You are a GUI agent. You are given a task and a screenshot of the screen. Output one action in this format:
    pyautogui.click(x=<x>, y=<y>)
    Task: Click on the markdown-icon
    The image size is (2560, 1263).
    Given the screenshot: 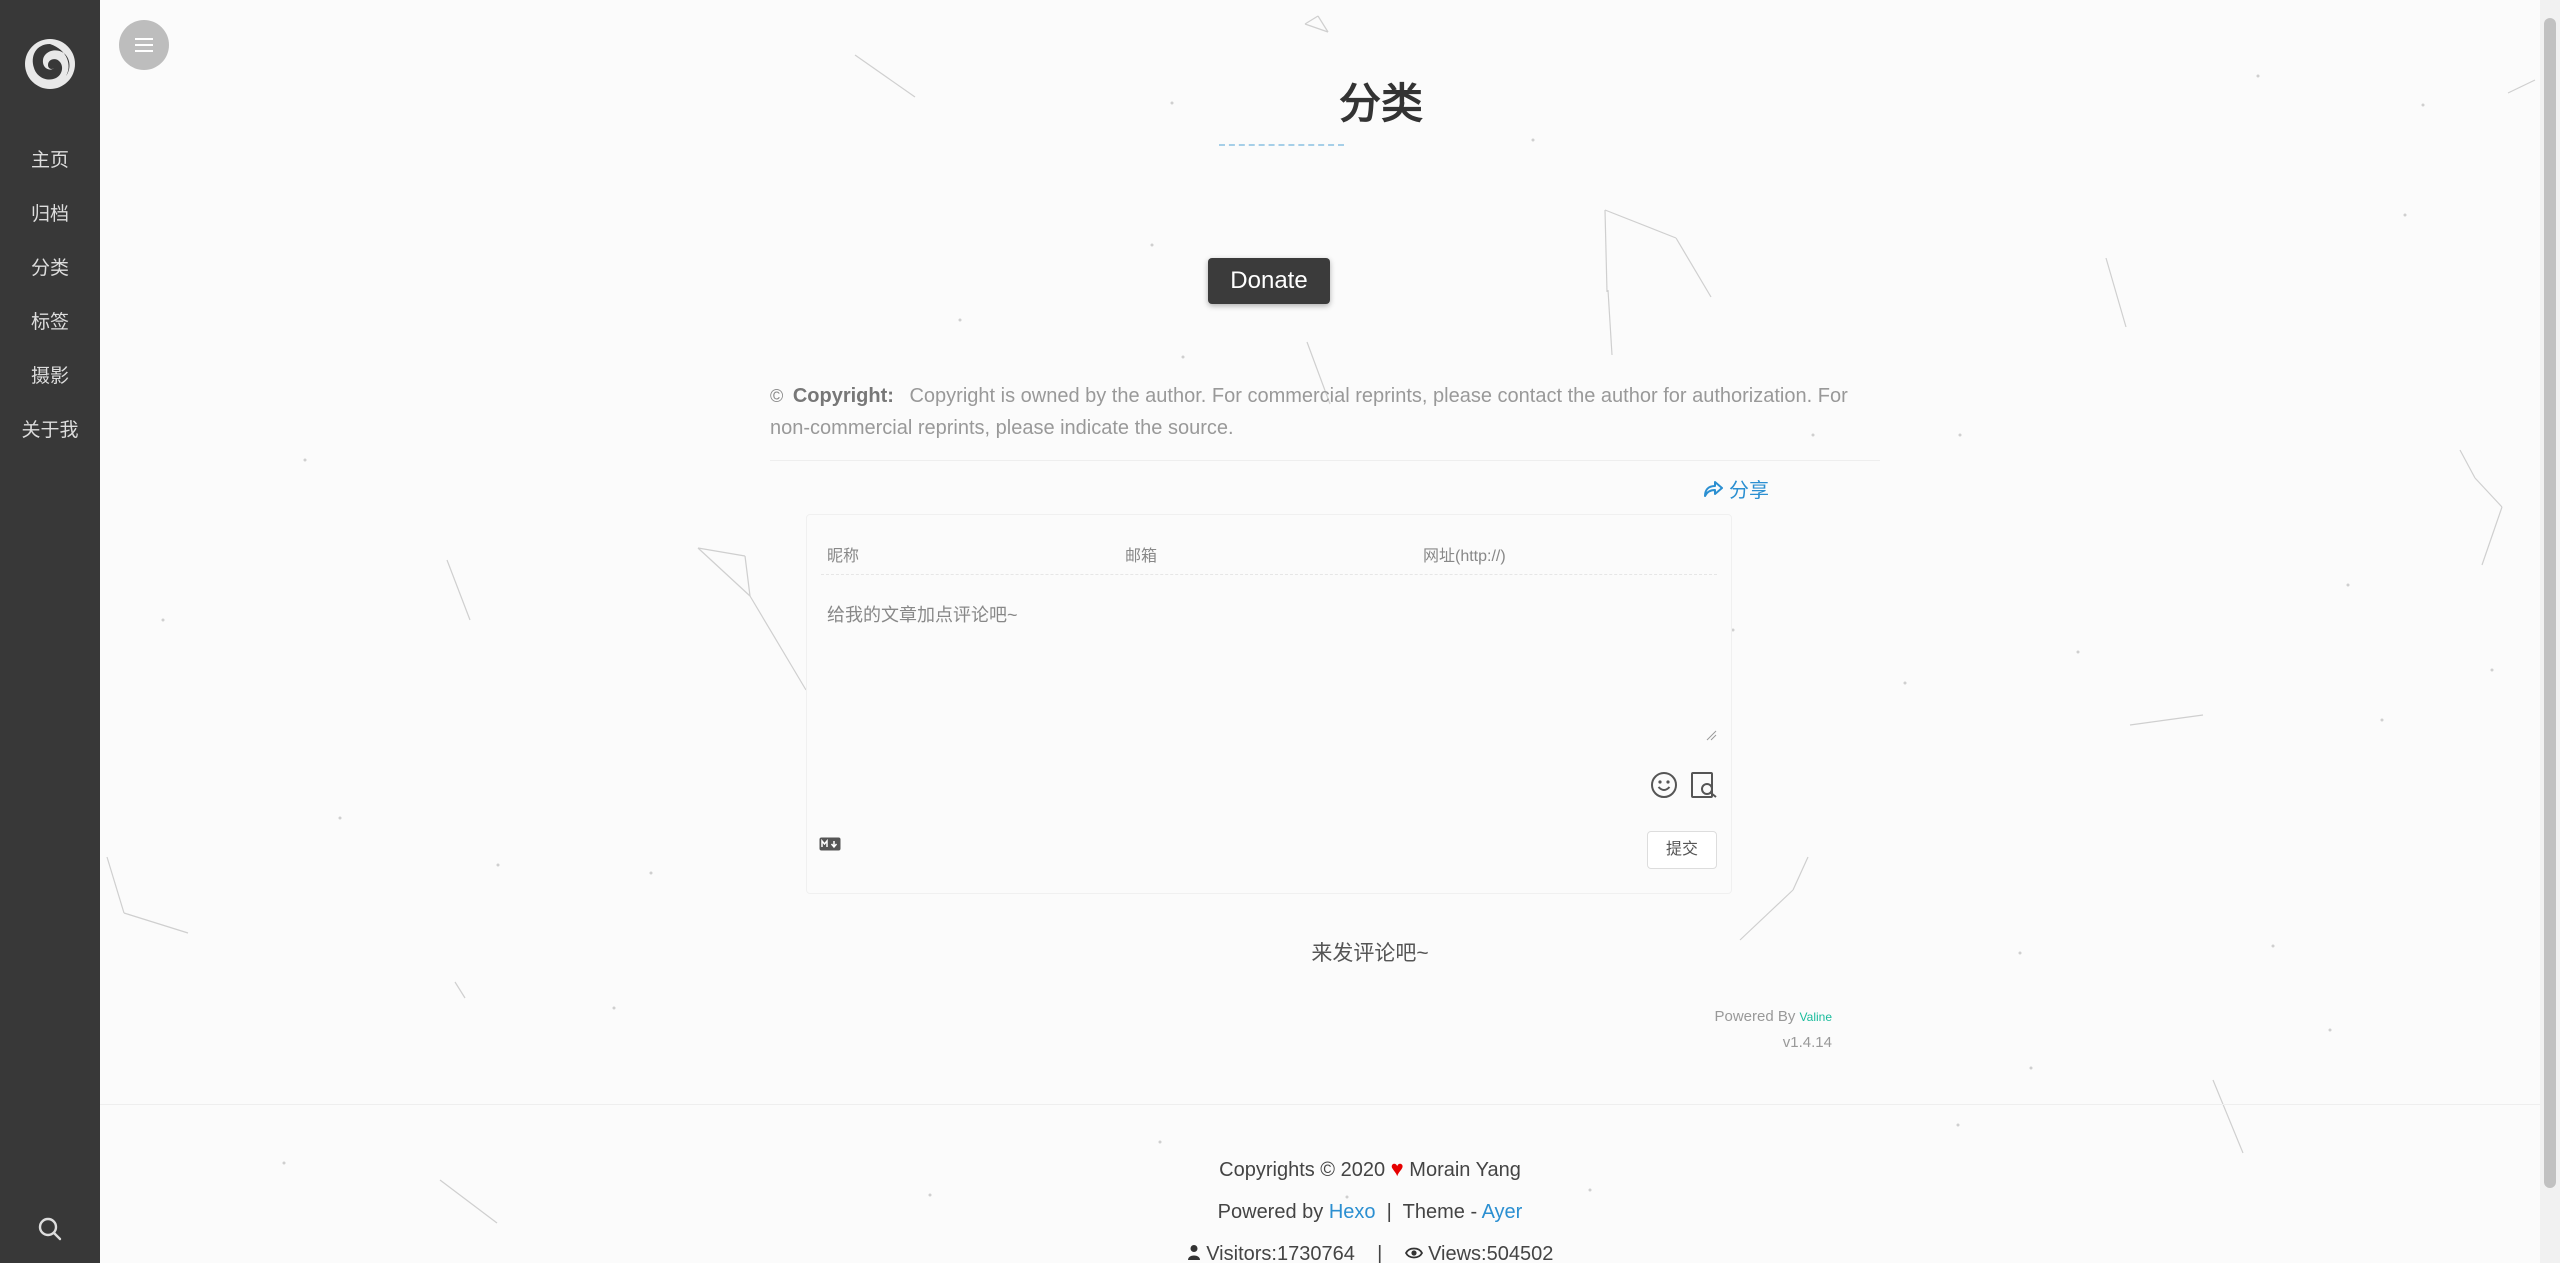 What is the action you would take?
    pyautogui.click(x=830, y=844)
    